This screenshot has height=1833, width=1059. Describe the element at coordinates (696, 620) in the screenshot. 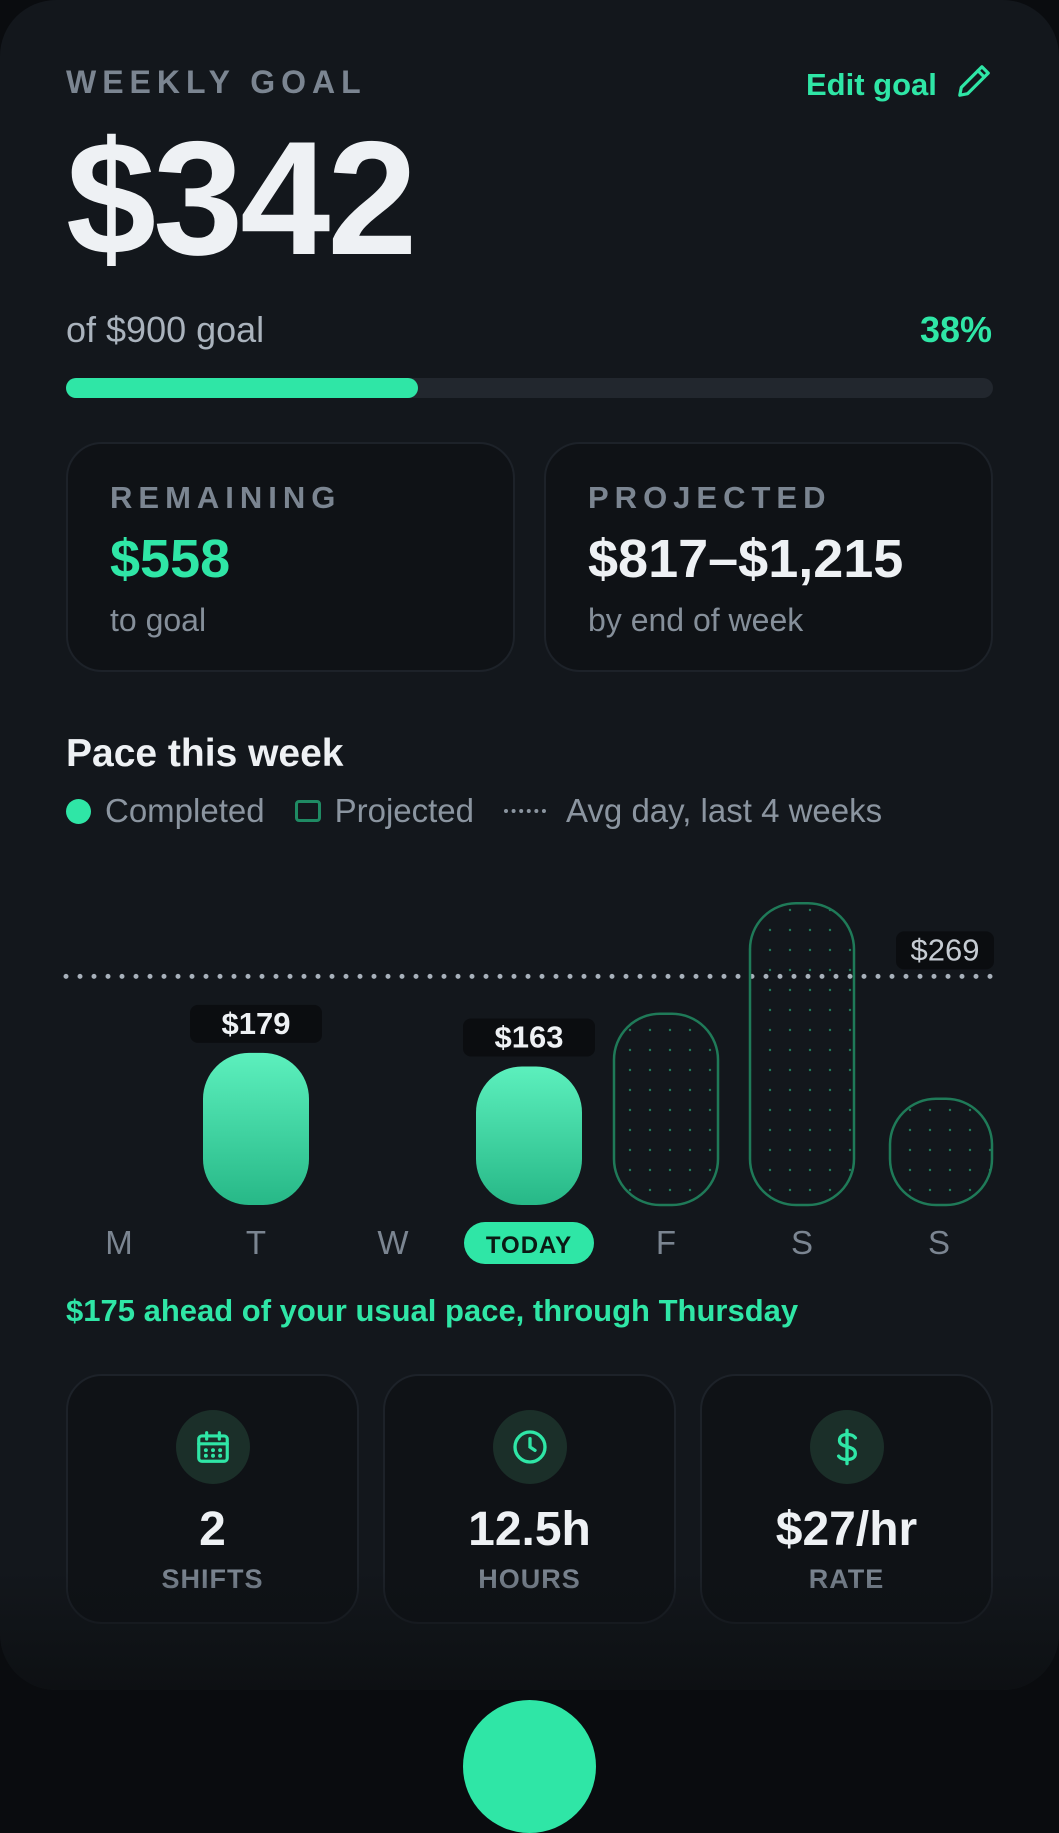

I see `projected-sub: by end of week` at that location.